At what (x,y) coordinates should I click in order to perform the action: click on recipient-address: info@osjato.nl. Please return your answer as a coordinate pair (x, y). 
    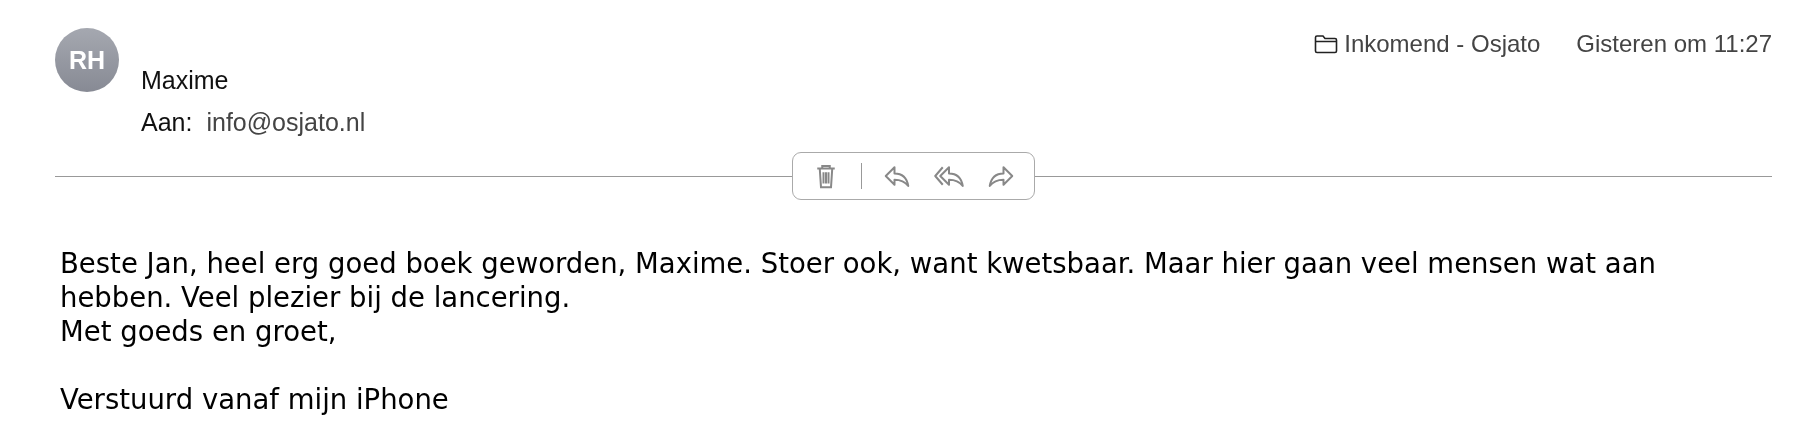
    Looking at the image, I should click on (286, 122).